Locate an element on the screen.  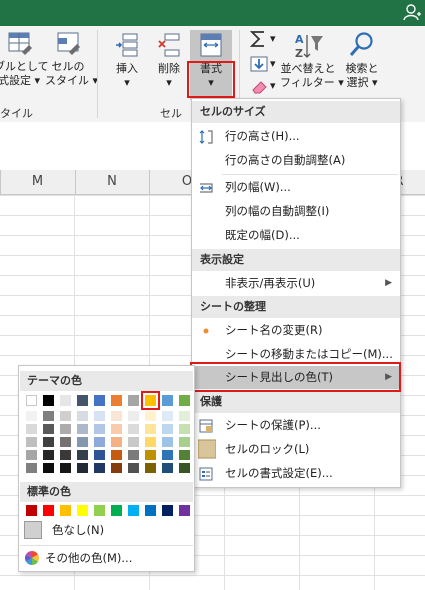
menu-rename-sheet: シート名の変更(R) is located at coordinates (296, 330).